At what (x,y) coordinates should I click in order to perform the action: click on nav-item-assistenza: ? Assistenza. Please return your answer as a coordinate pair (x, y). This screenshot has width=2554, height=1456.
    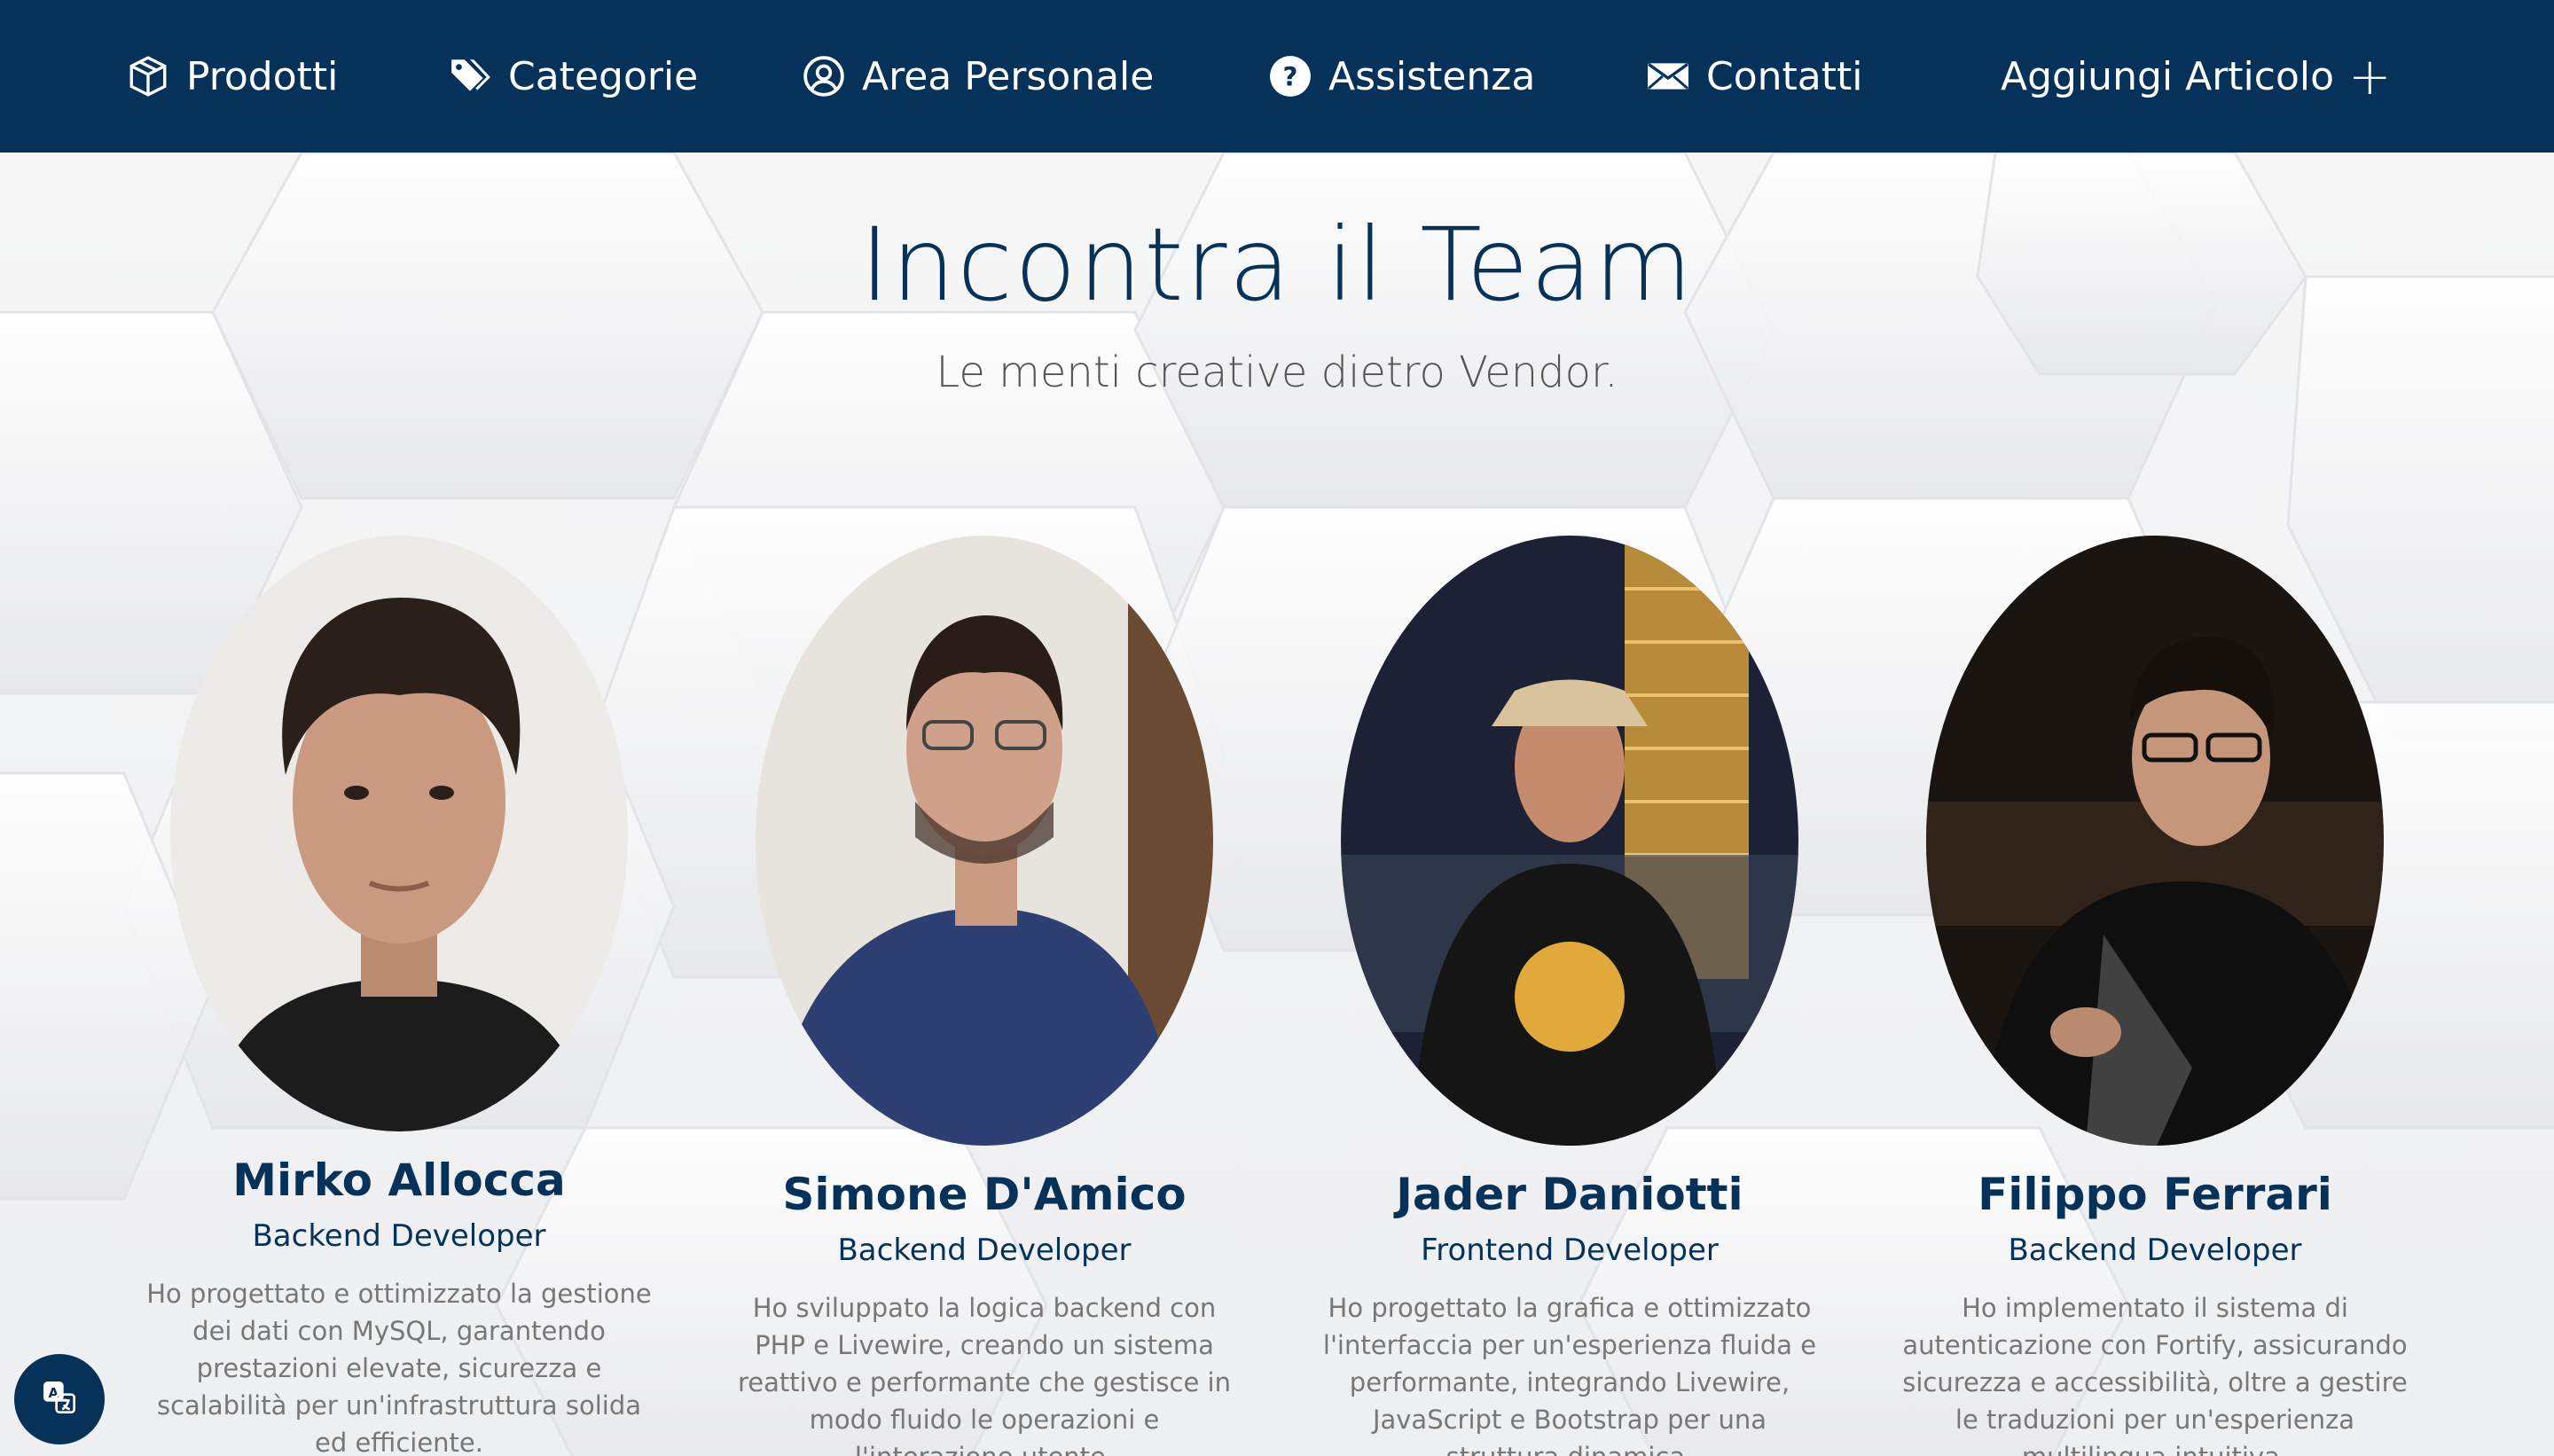
    Looking at the image, I should click on (1401, 76).